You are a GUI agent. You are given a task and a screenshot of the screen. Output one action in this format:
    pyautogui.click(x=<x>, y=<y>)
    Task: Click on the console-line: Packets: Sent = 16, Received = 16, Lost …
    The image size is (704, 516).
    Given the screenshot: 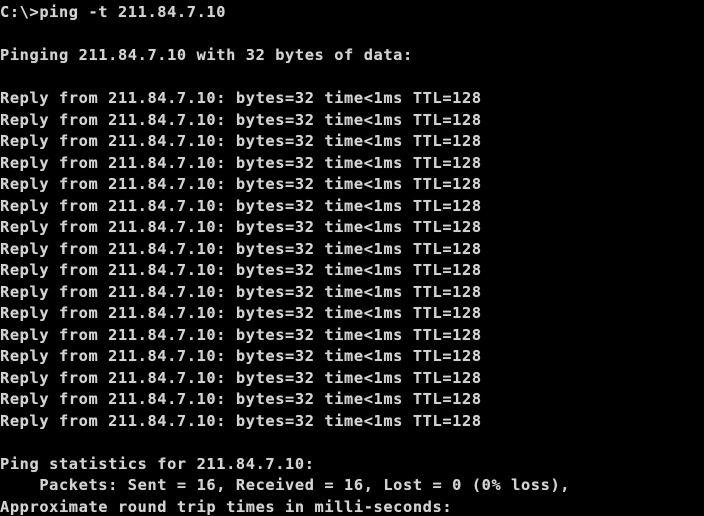 What is the action you would take?
    pyautogui.click(x=285, y=485)
    